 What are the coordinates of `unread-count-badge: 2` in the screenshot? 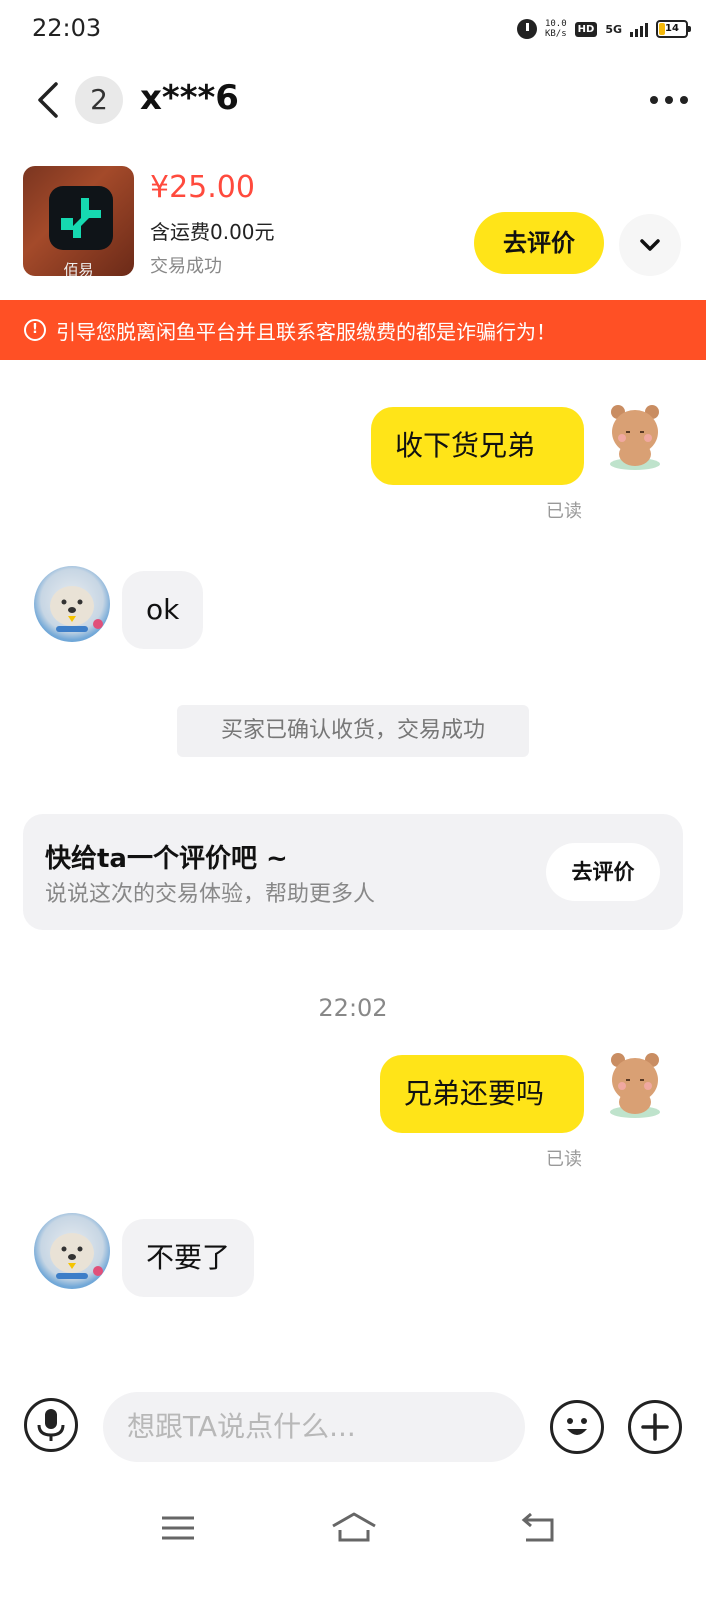 It's located at (99, 100).